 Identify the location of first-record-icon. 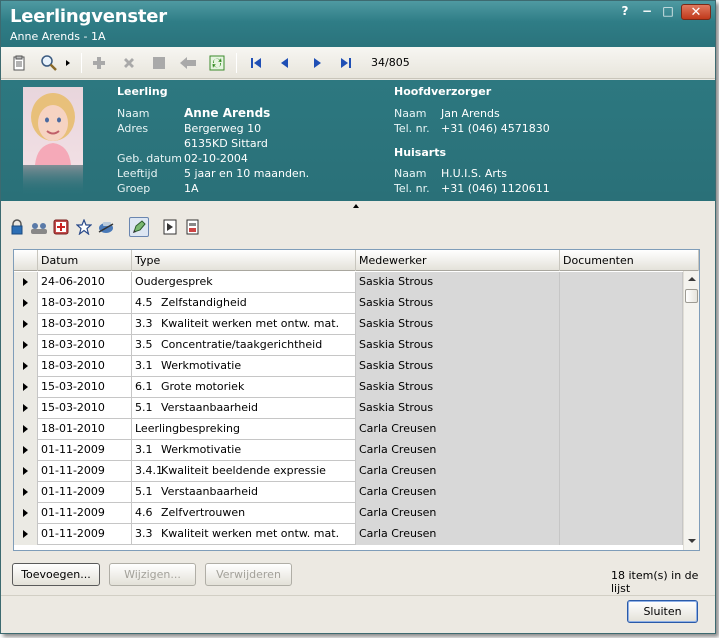
(256, 63).